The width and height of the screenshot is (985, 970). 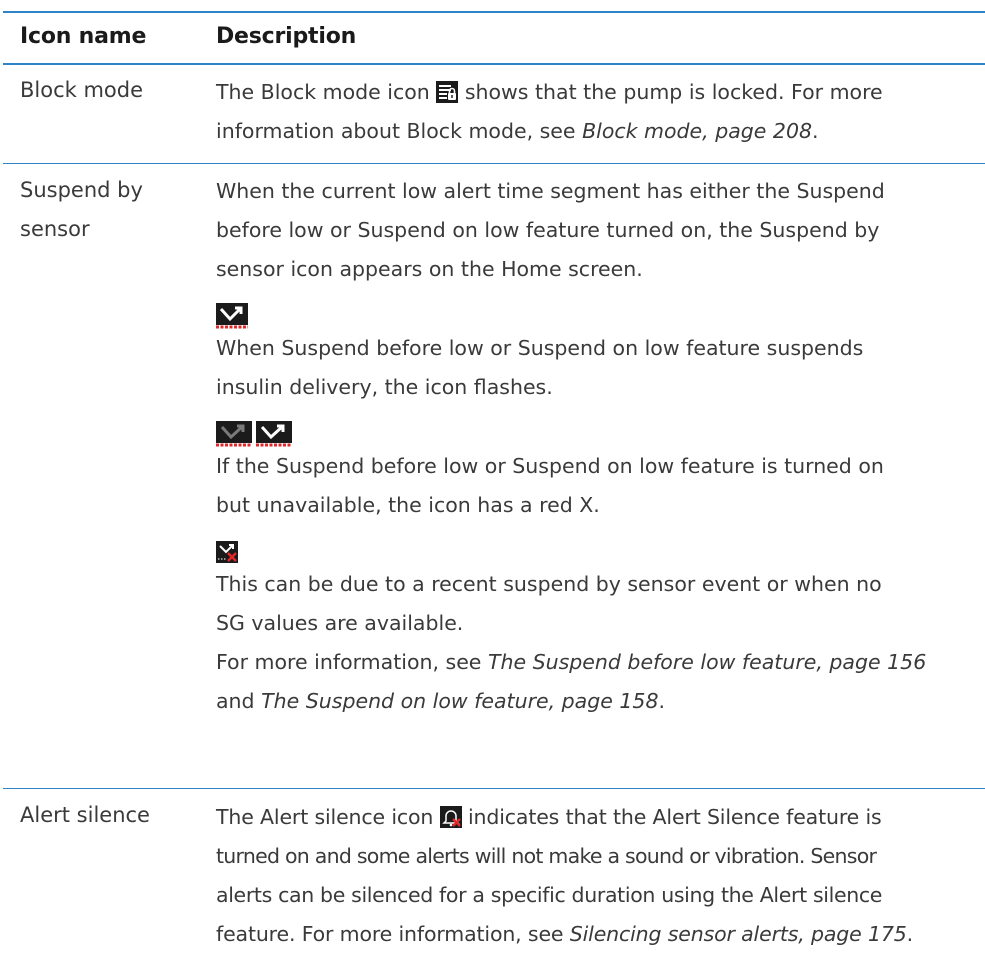 What do you see at coordinates (83, 36) in the screenshot?
I see `column-header-icon-name: Icon name` at bounding box center [83, 36].